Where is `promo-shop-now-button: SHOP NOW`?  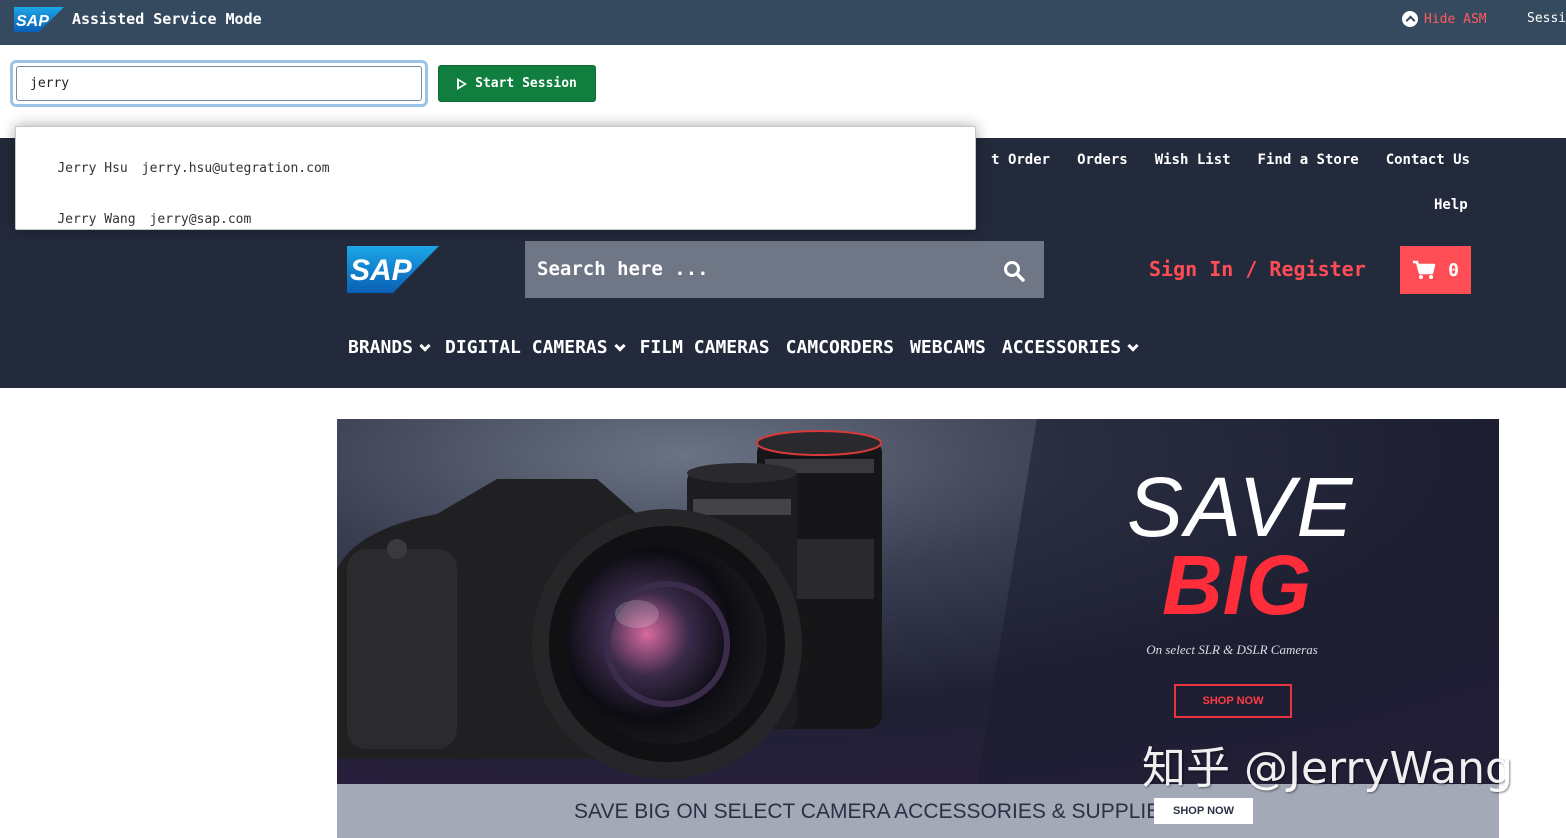
promo-shop-now-button: SHOP NOW is located at coordinates (1203, 811).